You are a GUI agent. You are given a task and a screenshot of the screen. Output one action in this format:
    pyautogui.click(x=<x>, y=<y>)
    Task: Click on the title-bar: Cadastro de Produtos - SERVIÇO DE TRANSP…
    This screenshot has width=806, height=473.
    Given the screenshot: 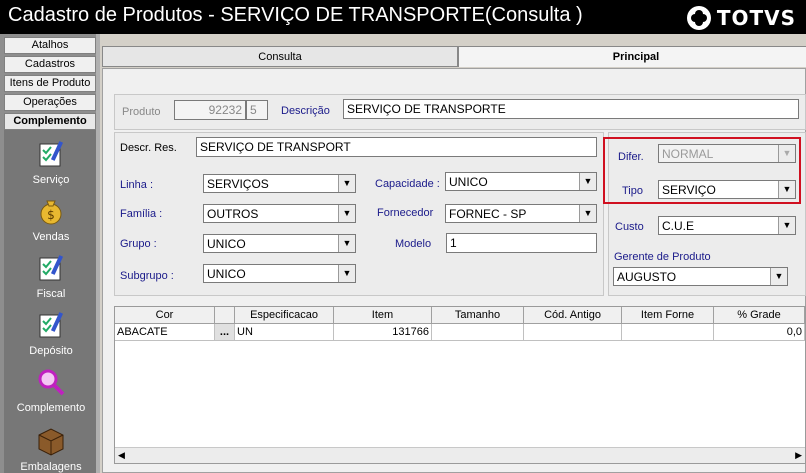 What is the action you would take?
    pyautogui.click(x=403, y=17)
    